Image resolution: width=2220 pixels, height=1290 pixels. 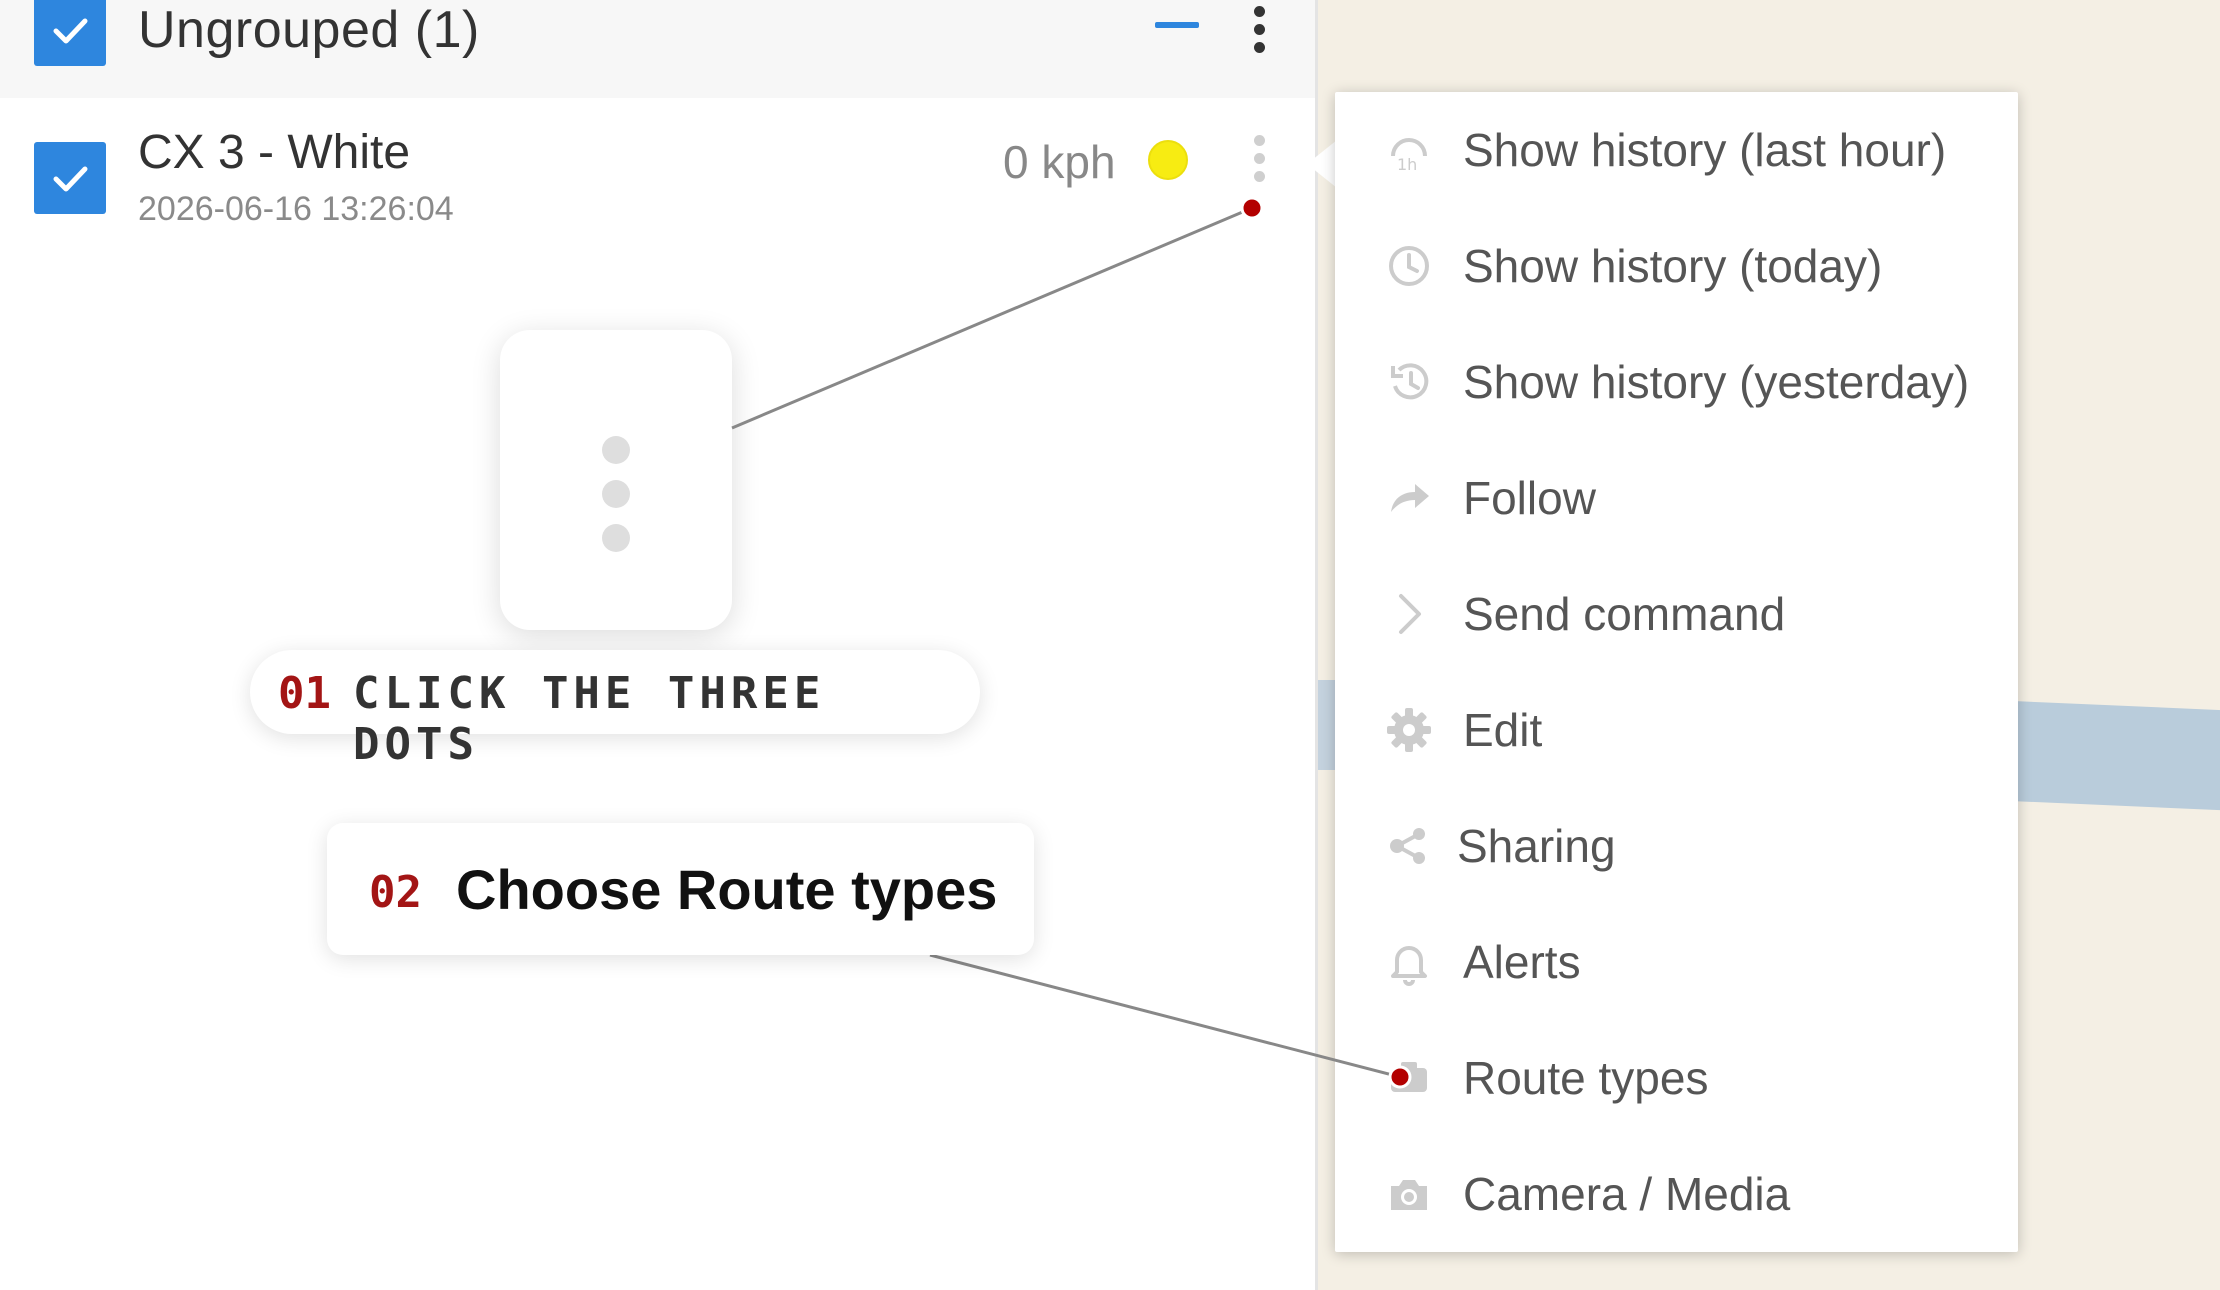 I want to click on step-2-text: Choose Route types, so click(x=727, y=889).